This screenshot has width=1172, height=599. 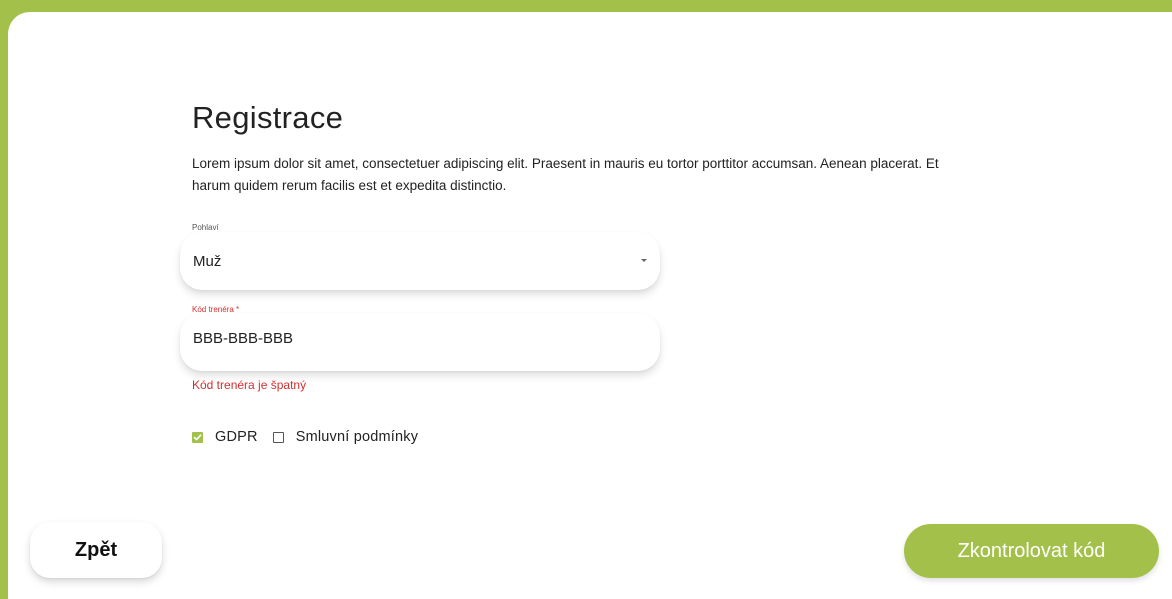 I want to click on consent-row: GDPR Smluvní podmínky, so click(x=312, y=437).